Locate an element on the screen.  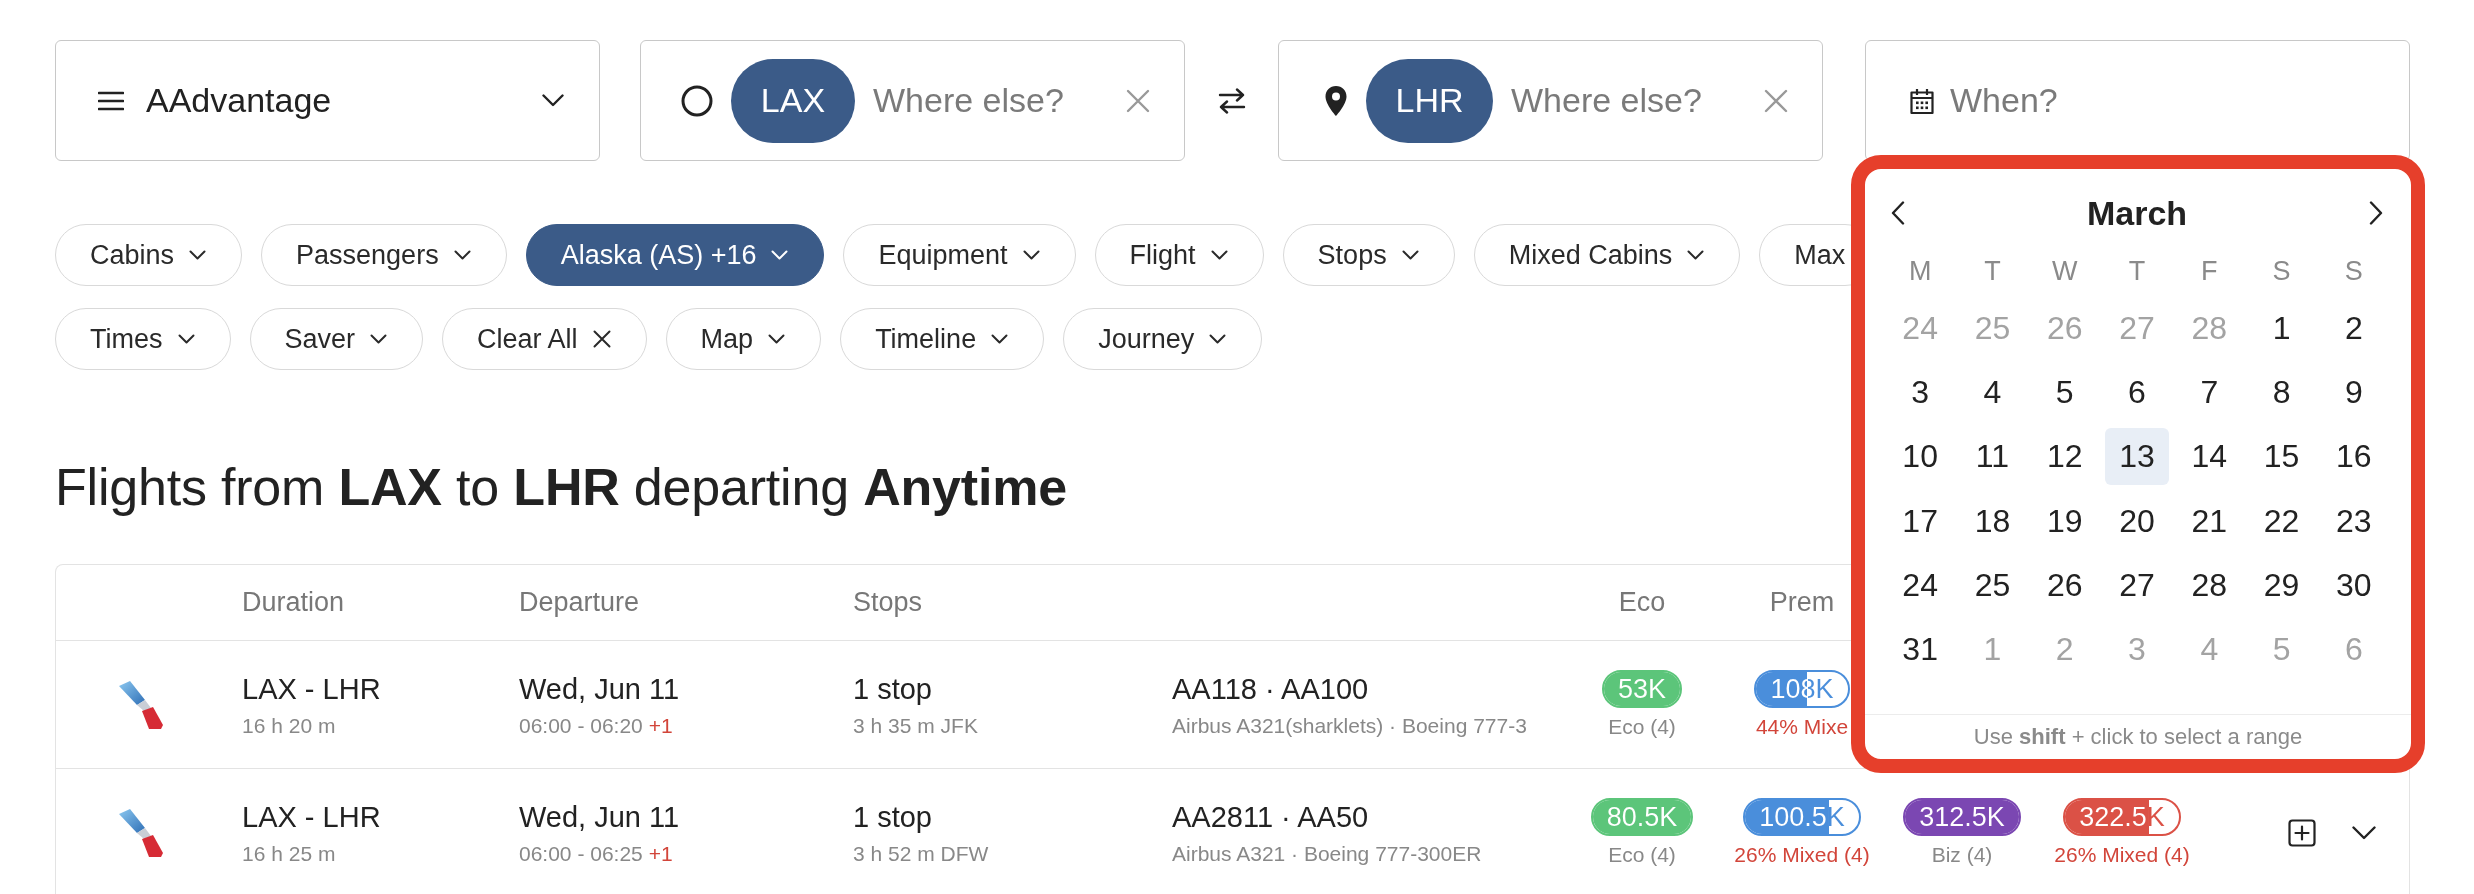
calendar-day: 22 is located at coordinates (2281, 521).